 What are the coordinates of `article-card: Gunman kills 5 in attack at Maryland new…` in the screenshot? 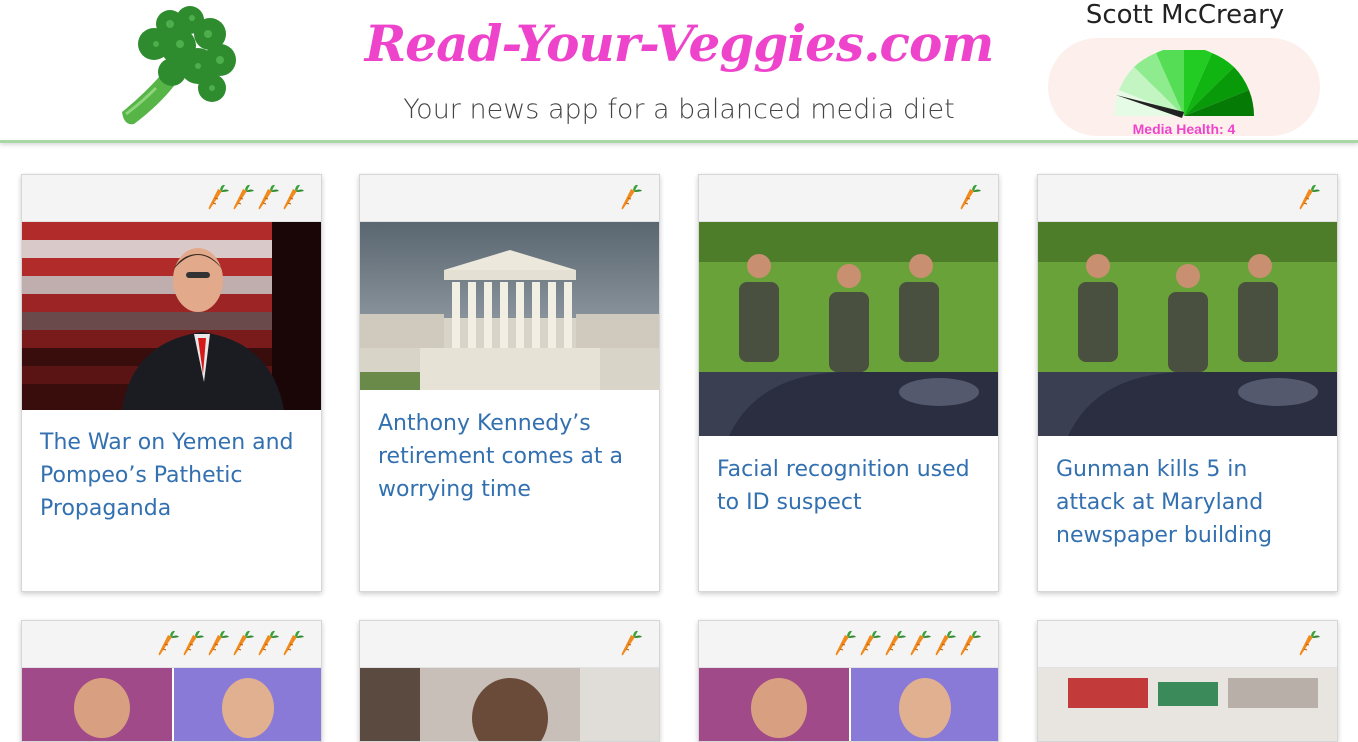 It's located at (1187, 383).